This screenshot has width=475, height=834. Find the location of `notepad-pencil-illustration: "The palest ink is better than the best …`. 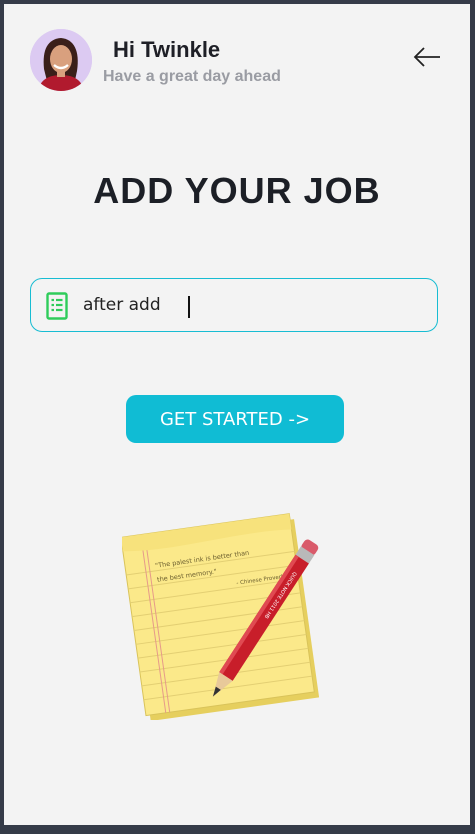

notepad-pencil-illustration: "The palest ink is better than the best … is located at coordinates (221, 616).